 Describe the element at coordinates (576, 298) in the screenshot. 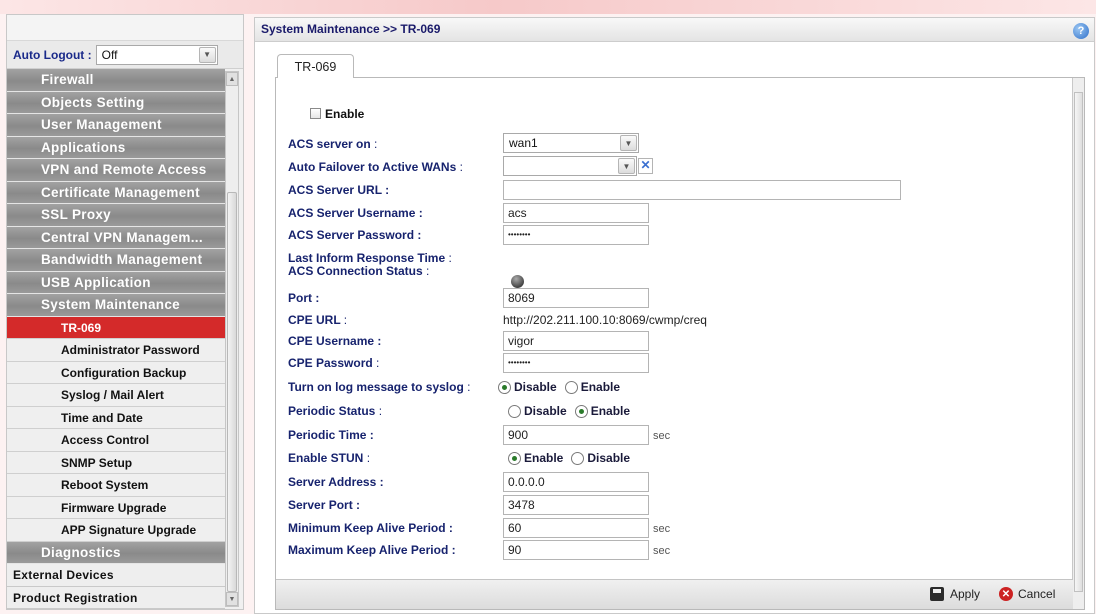

I see `port-input: 8069` at that location.